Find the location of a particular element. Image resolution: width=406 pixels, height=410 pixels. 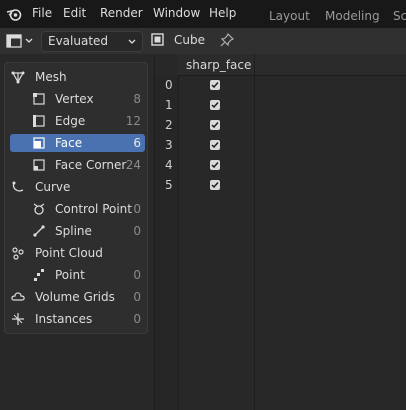

domain-label: Vertex is located at coordinates (74, 99).